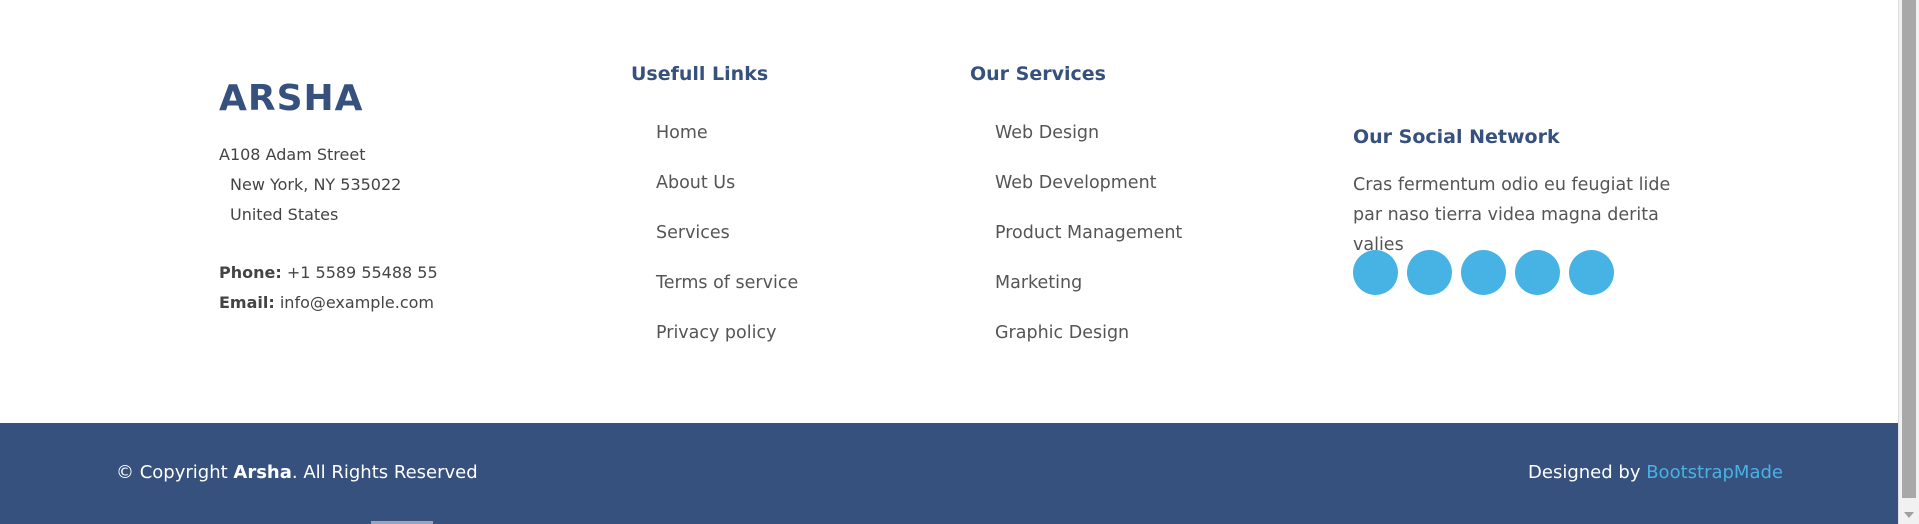  Describe the element at coordinates (384, 472) in the screenshot. I see `copyright-suffix: . All Rights Reserved` at that location.